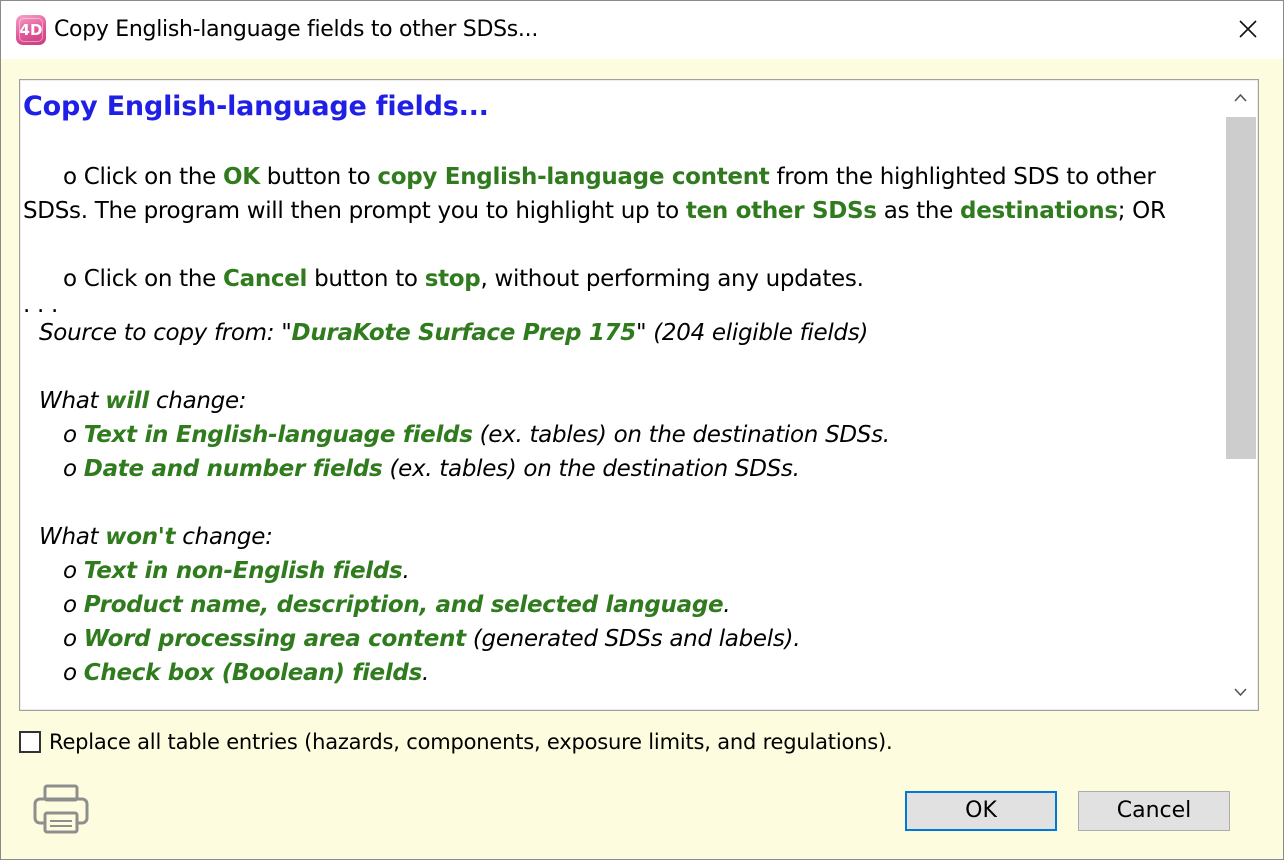 The height and width of the screenshot is (860, 1284). I want to click on close-icon, so click(1248, 29).